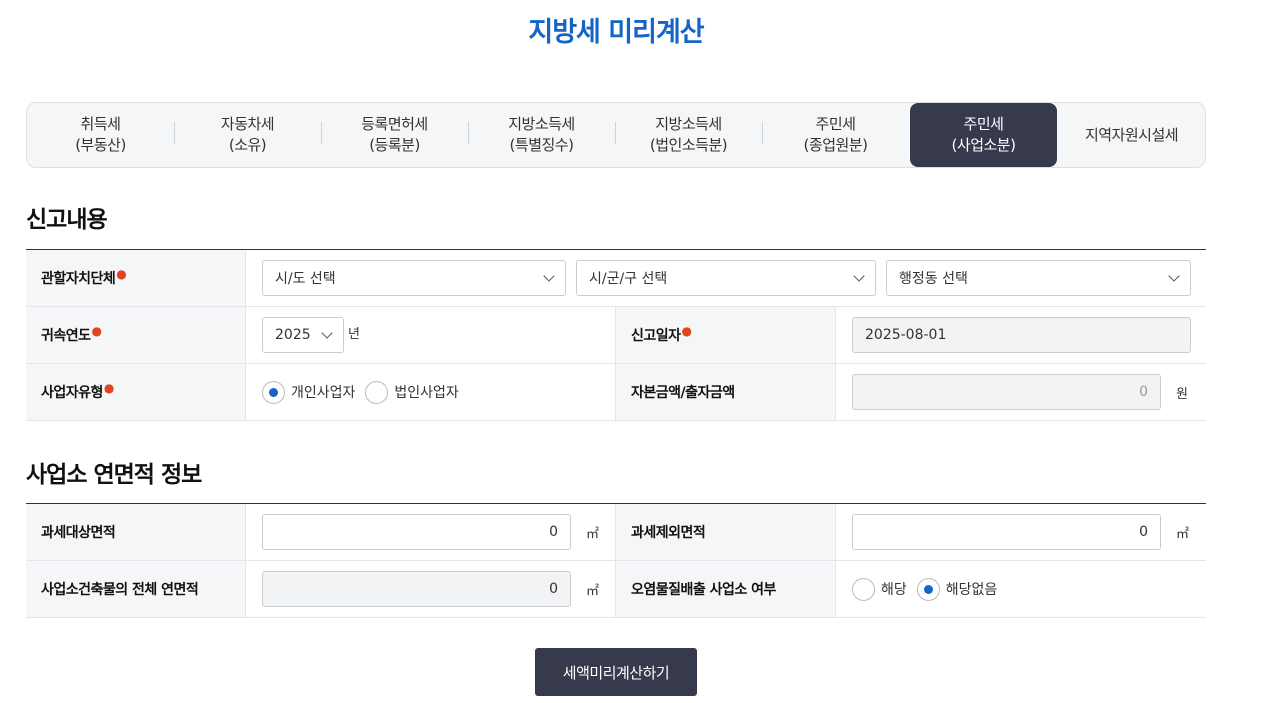 Image resolution: width=1283 pixels, height=703 pixels. I want to click on sigungu-select-value: 시/군/구 선택, so click(628, 279).